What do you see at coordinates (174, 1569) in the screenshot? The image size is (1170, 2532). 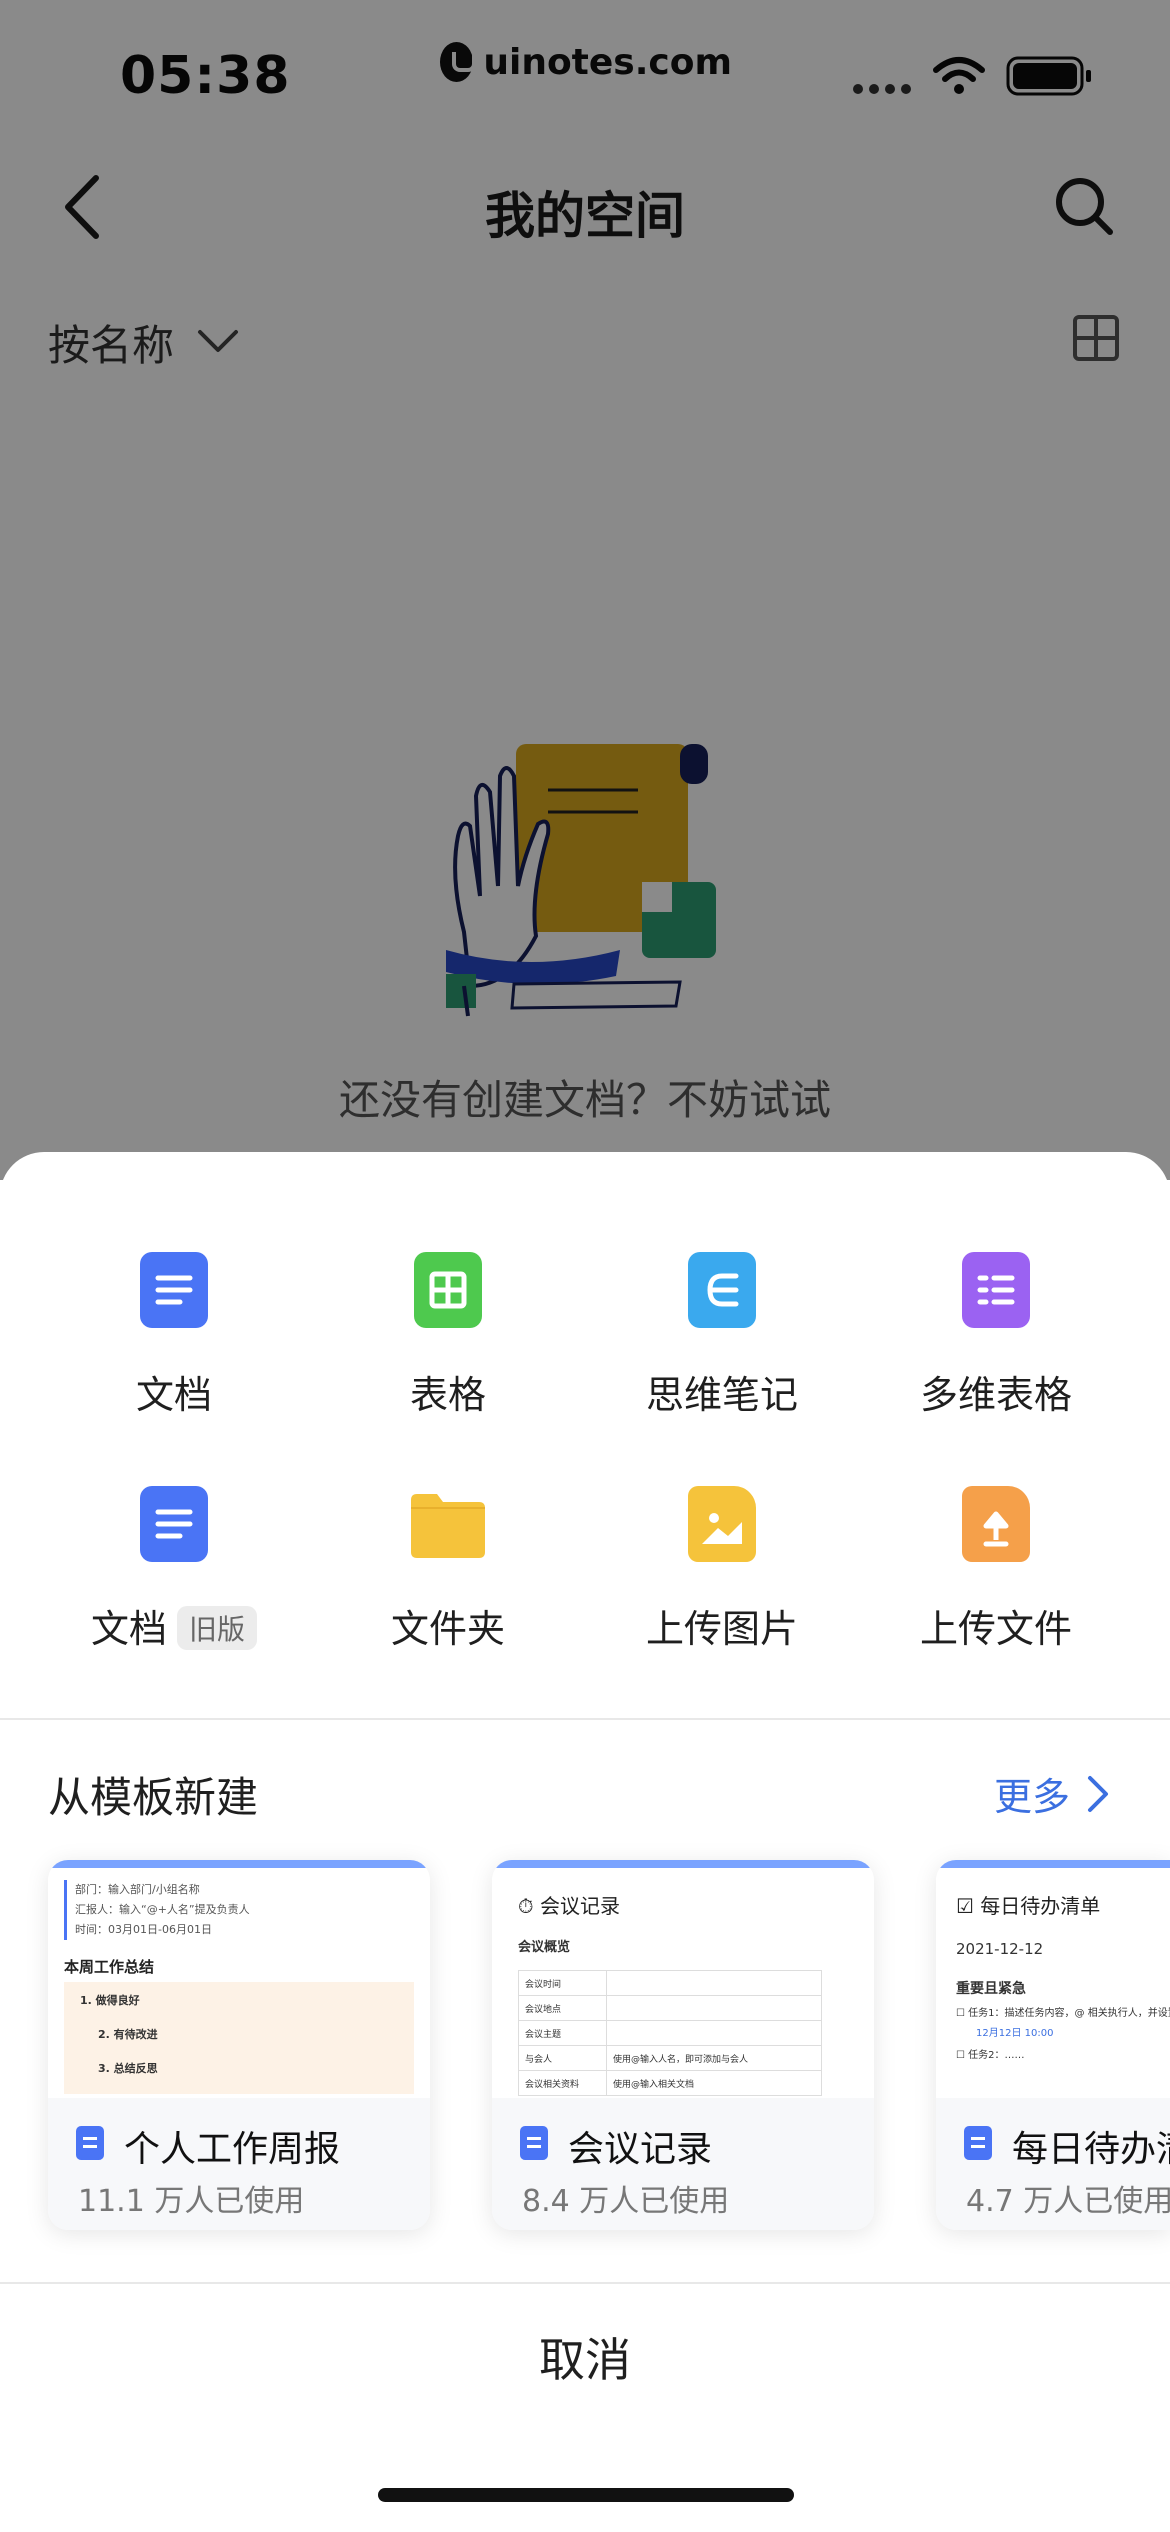 I see `create-doc-legacy-button: 文档 旧版` at bounding box center [174, 1569].